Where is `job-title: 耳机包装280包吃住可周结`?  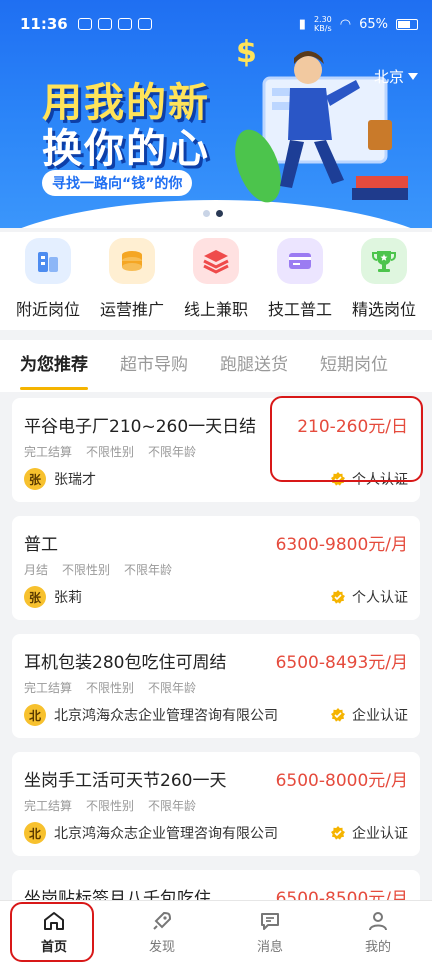
job-title: 耳机包装280包吃住可周结 is located at coordinates (125, 663).